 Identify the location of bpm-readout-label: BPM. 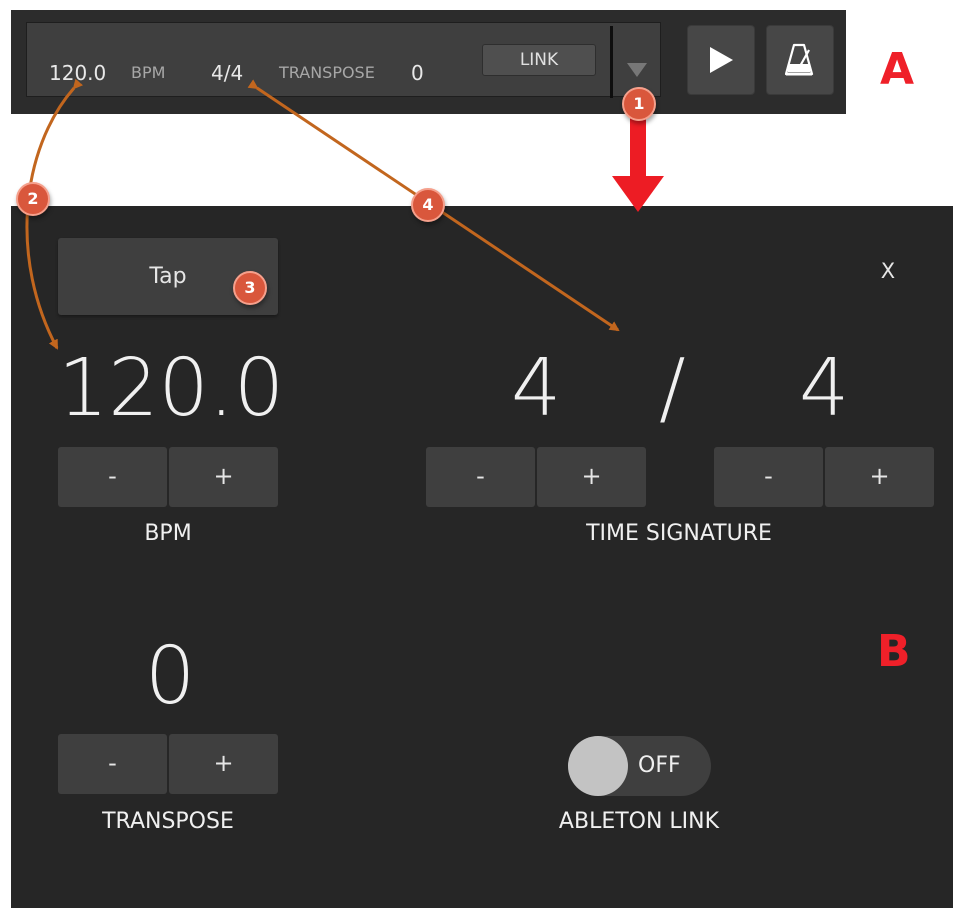
(148, 72).